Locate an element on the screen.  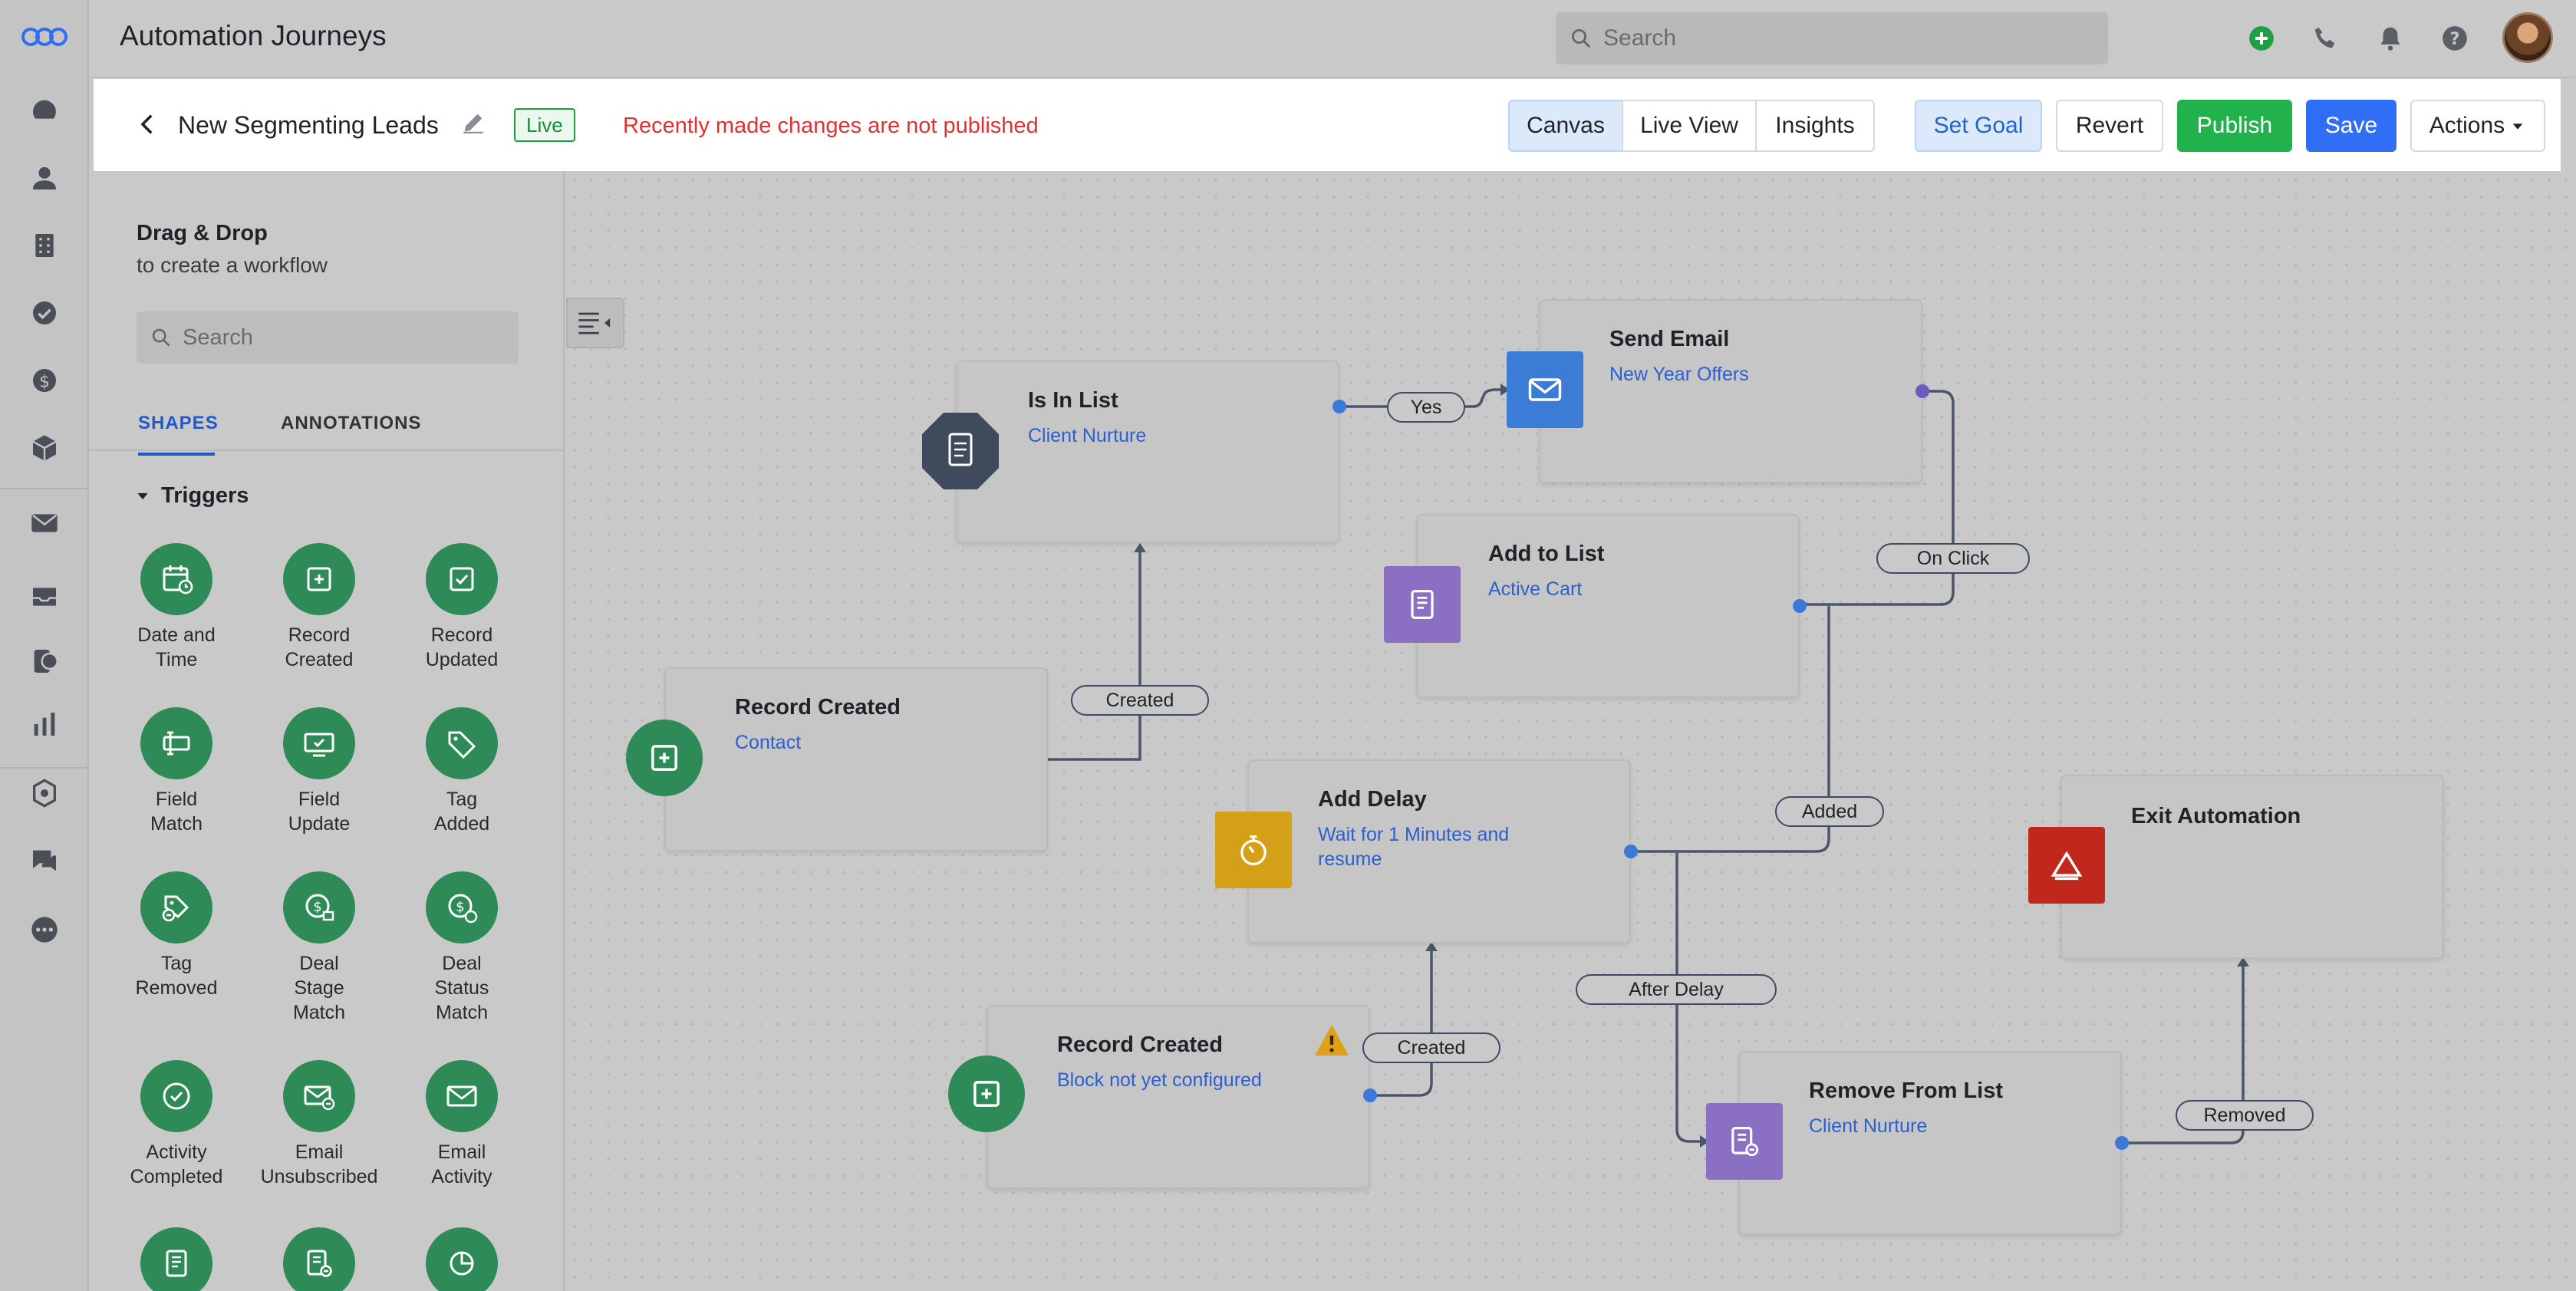
tab-insights: Insights is located at coordinates (1815, 126).